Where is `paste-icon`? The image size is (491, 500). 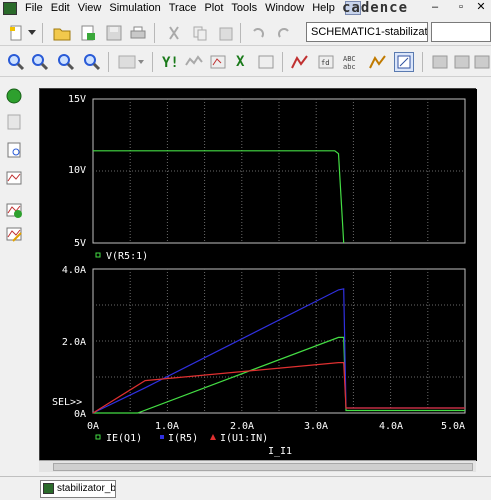
paste-icon is located at coordinates (226, 33).